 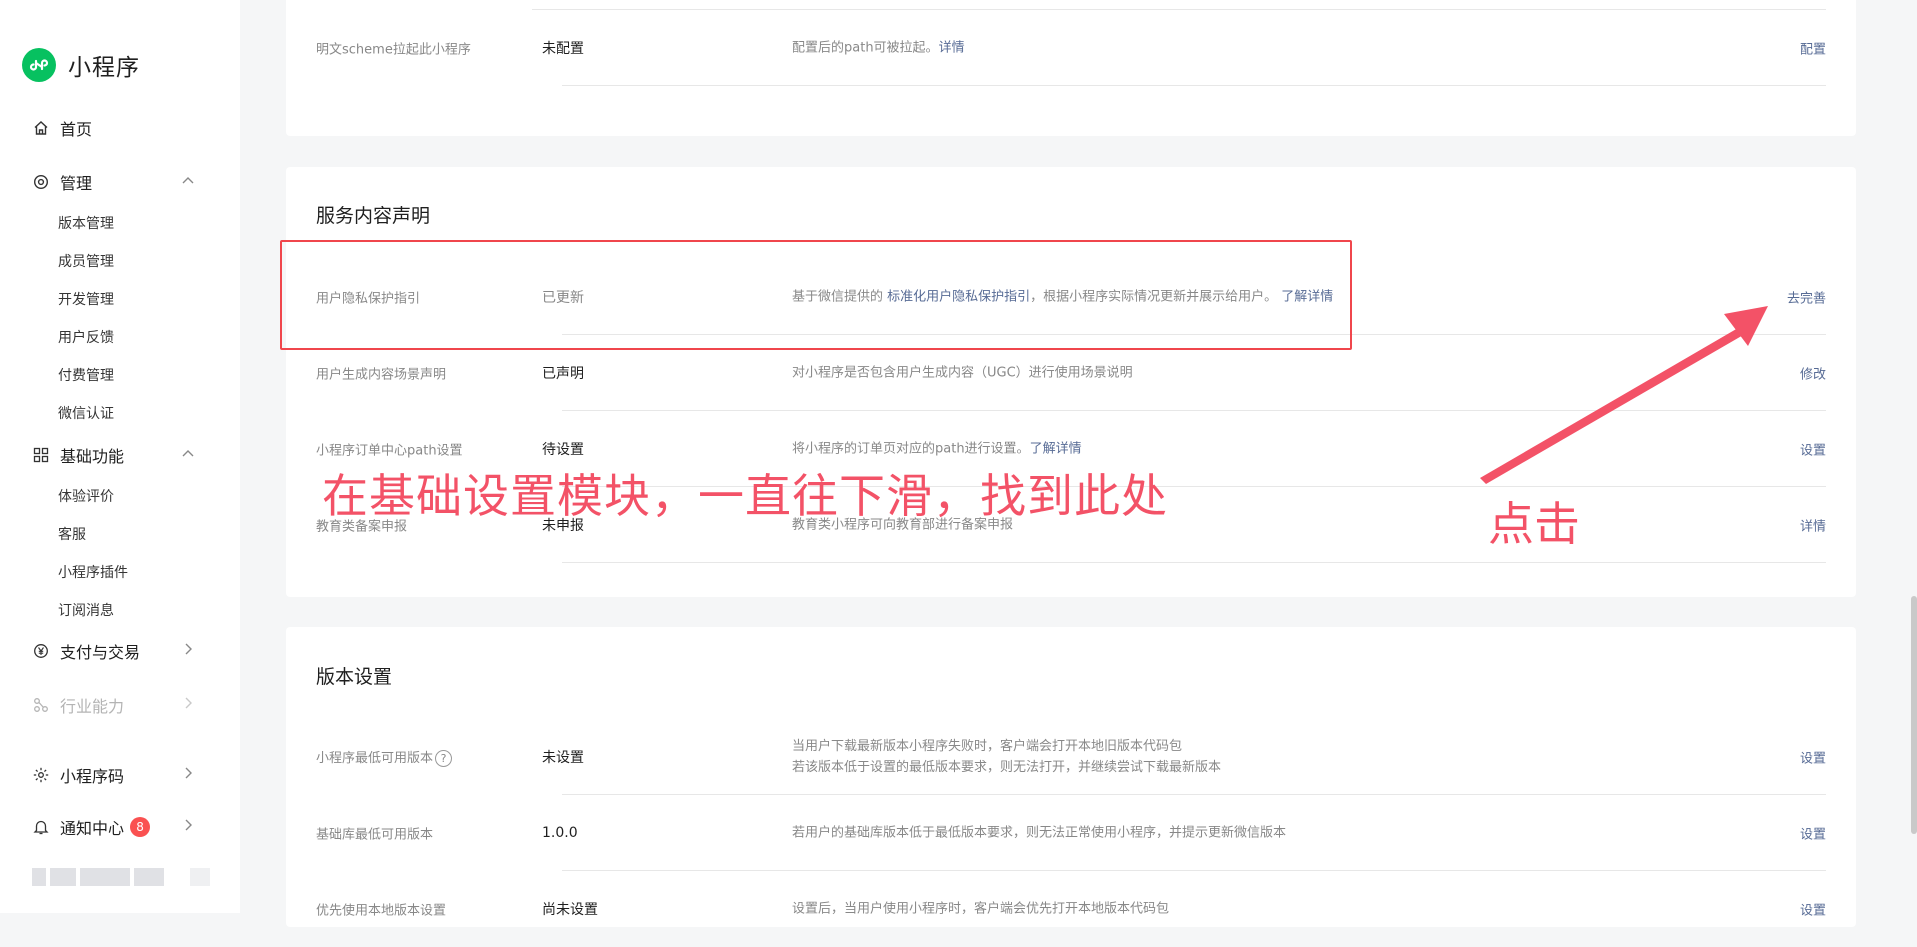 I want to click on help-icon: ?, so click(x=444, y=758).